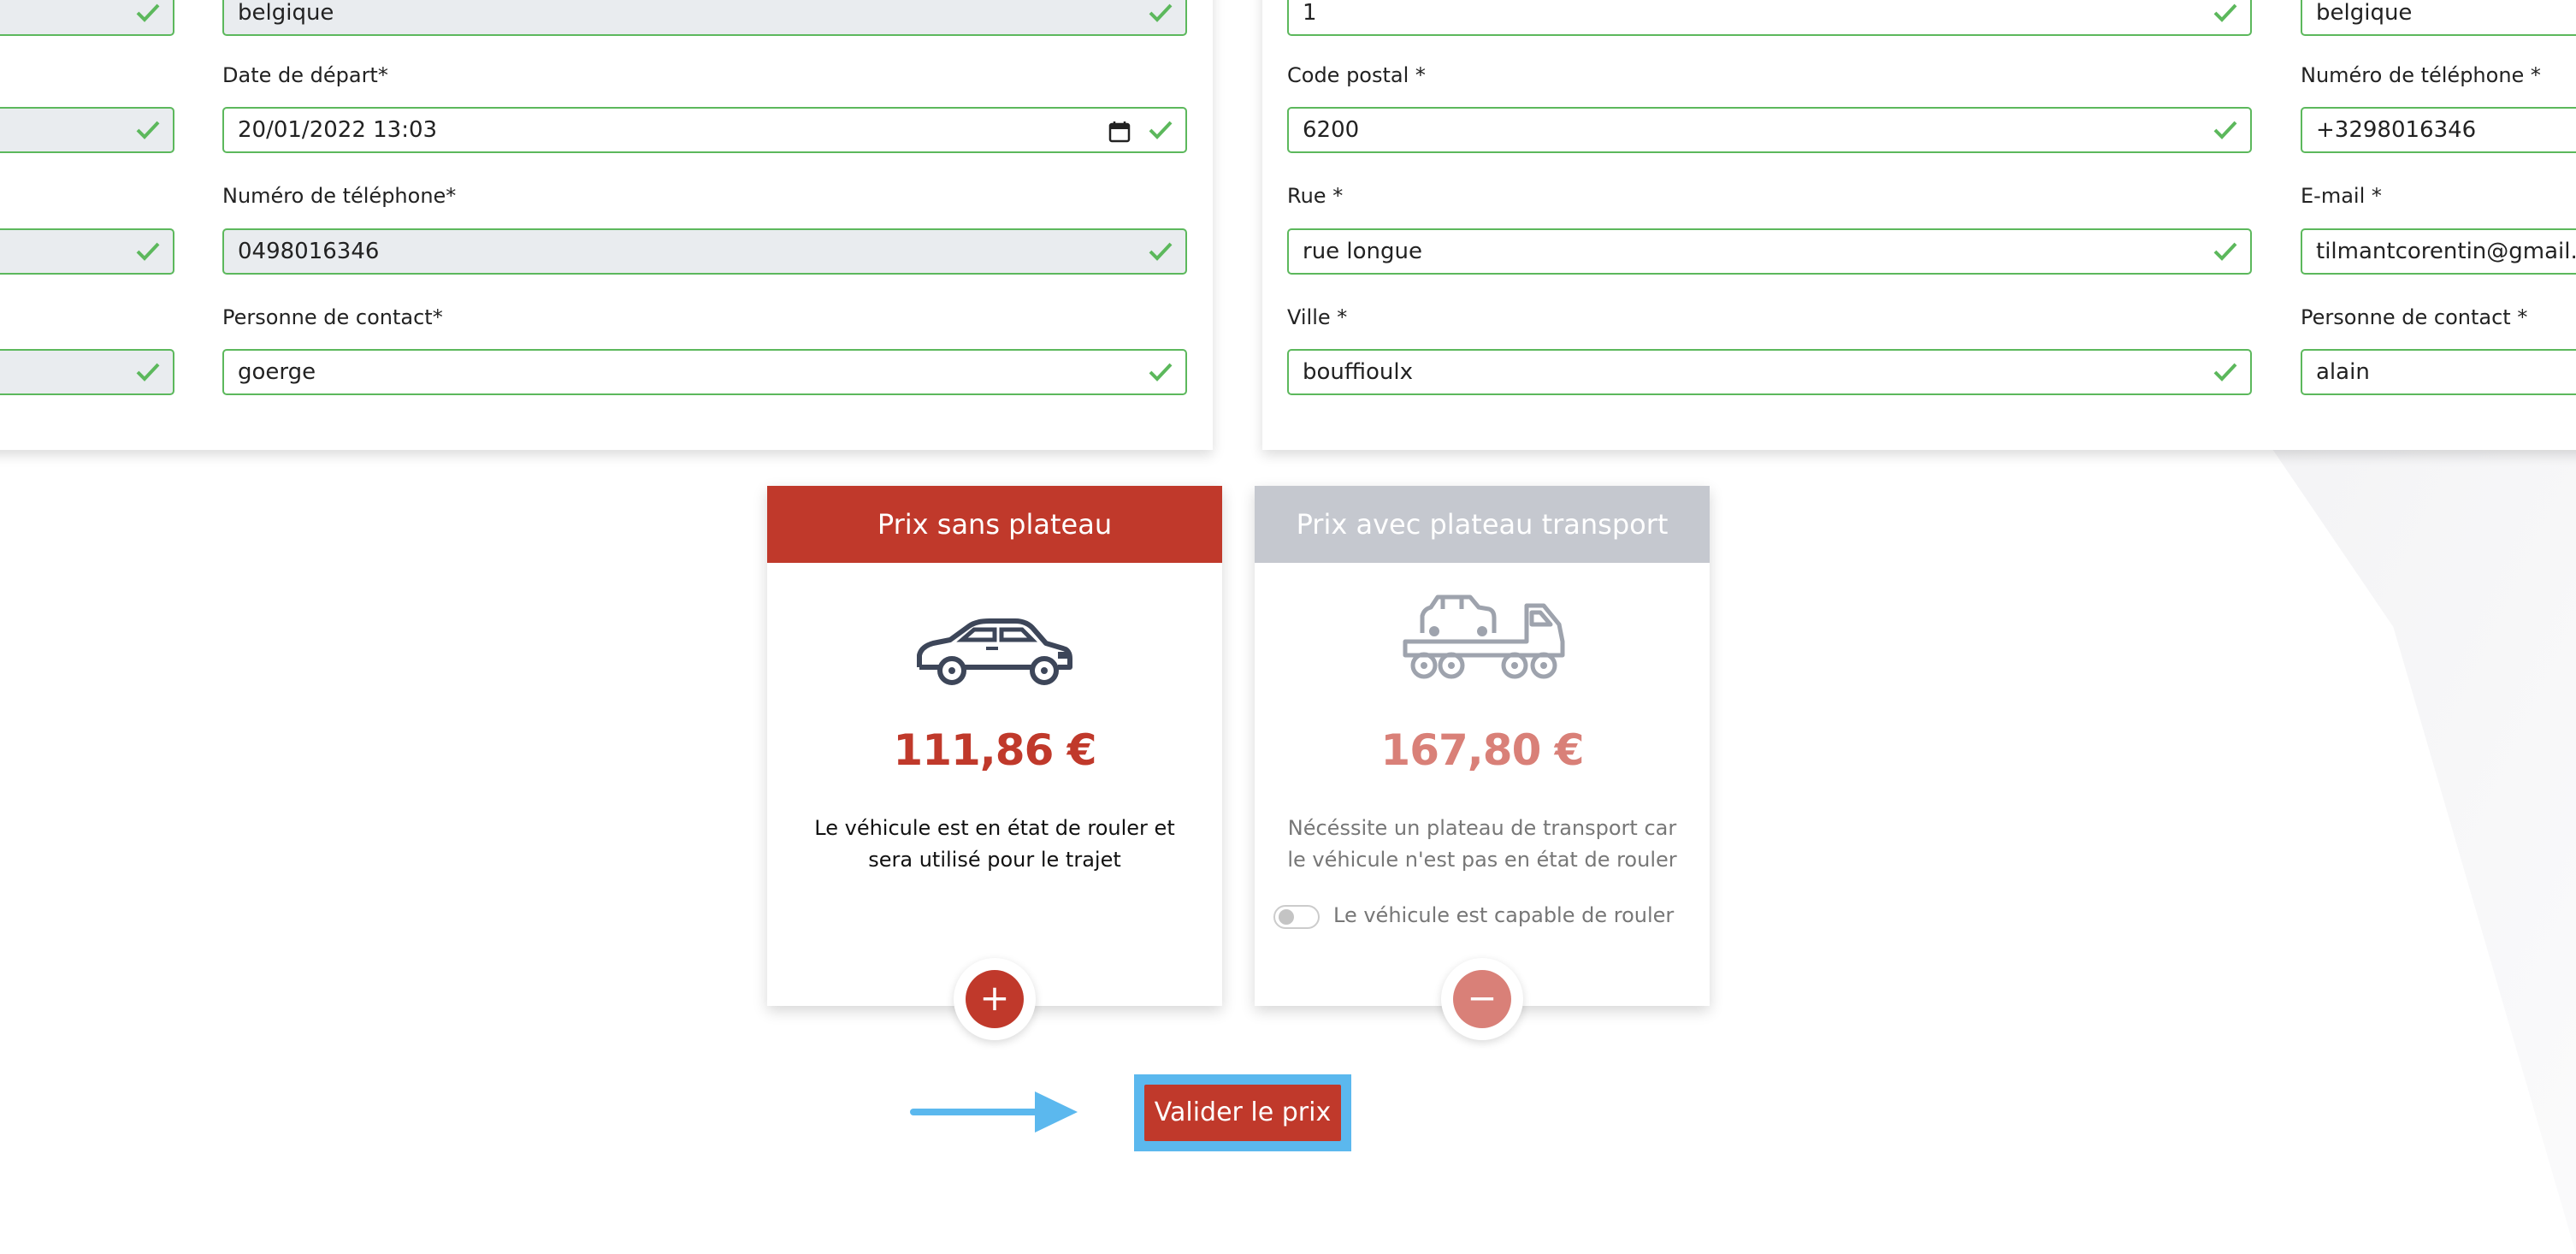 Image resolution: width=2576 pixels, height=1254 pixels. What do you see at coordinates (286, 13) in the screenshot?
I see `departure-country-value: belgique` at bounding box center [286, 13].